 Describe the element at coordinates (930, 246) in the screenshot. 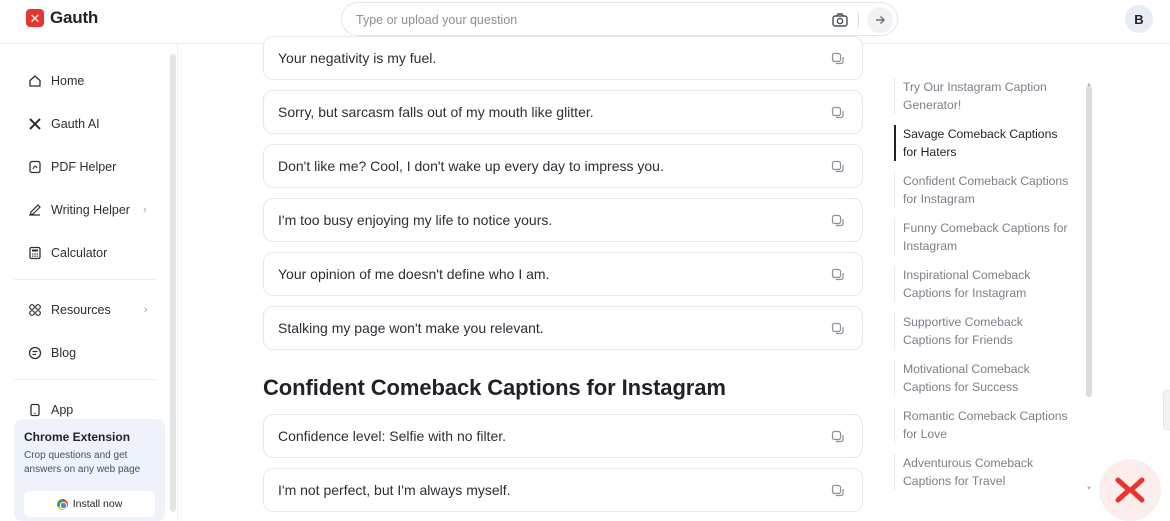

I see `toc-link-line: Instagram` at that location.